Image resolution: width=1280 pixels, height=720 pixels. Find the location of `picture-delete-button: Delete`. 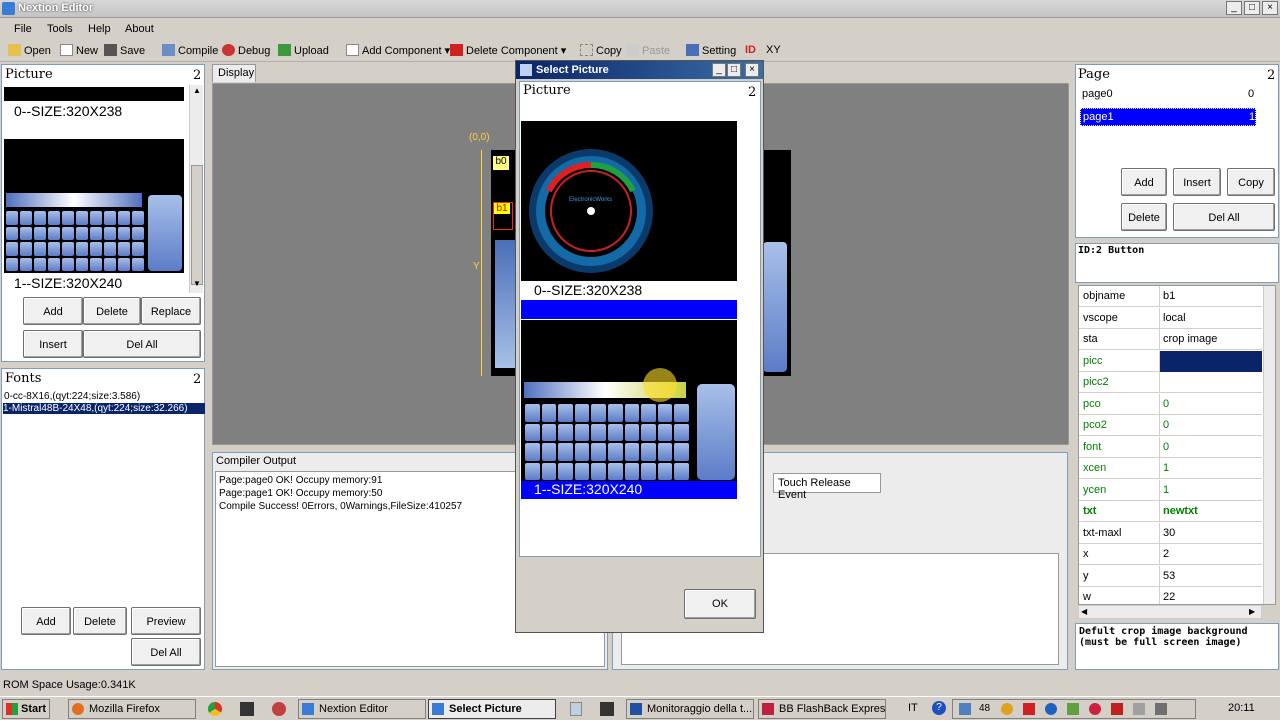

picture-delete-button: Delete is located at coordinates (112, 311).